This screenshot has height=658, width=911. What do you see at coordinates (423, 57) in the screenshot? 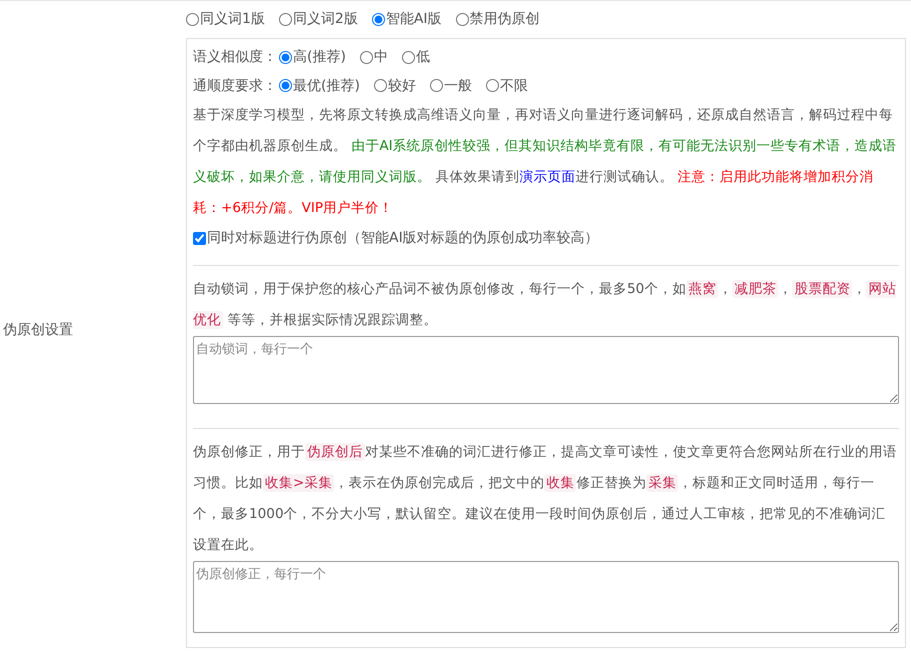
I see `option-label: 低` at bounding box center [423, 57].